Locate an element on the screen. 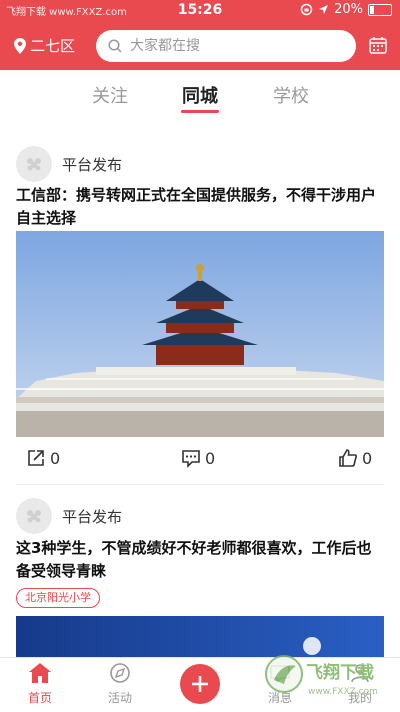 Image resolution: width=400 pixels, height=712 pixels. tab-home: 首页 is located at coordinates (40, 684).